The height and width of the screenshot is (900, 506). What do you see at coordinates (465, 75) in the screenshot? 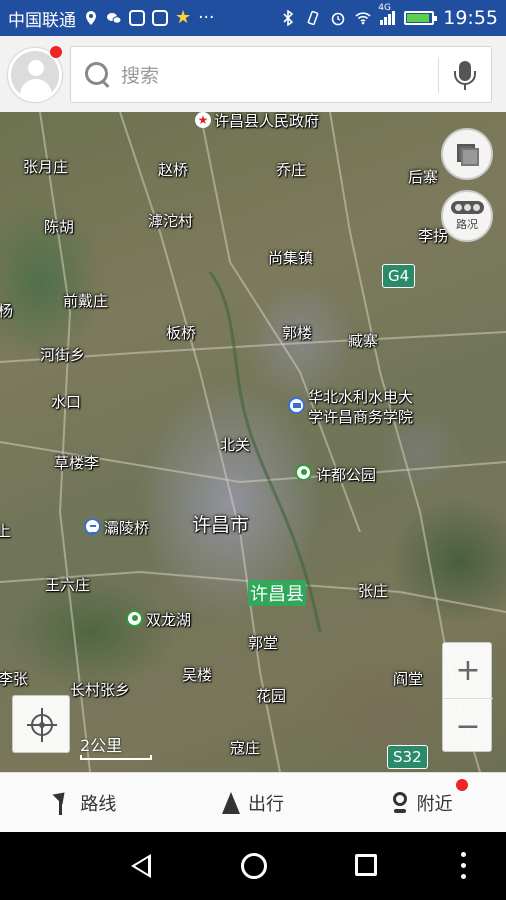
I see `microphone-icon` at bounding box center [465, 75].